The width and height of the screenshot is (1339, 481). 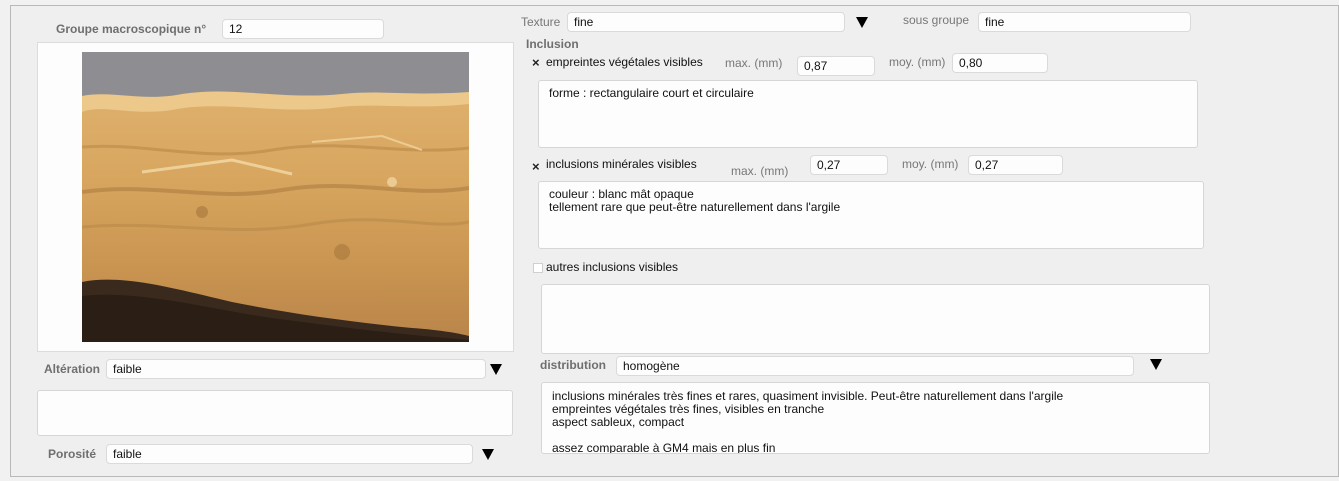 What do you see at coordinates (1000, 63) in the screenshot?
I see `vegetales-moy-field: 0,80` at bounding box center [1000, 63].